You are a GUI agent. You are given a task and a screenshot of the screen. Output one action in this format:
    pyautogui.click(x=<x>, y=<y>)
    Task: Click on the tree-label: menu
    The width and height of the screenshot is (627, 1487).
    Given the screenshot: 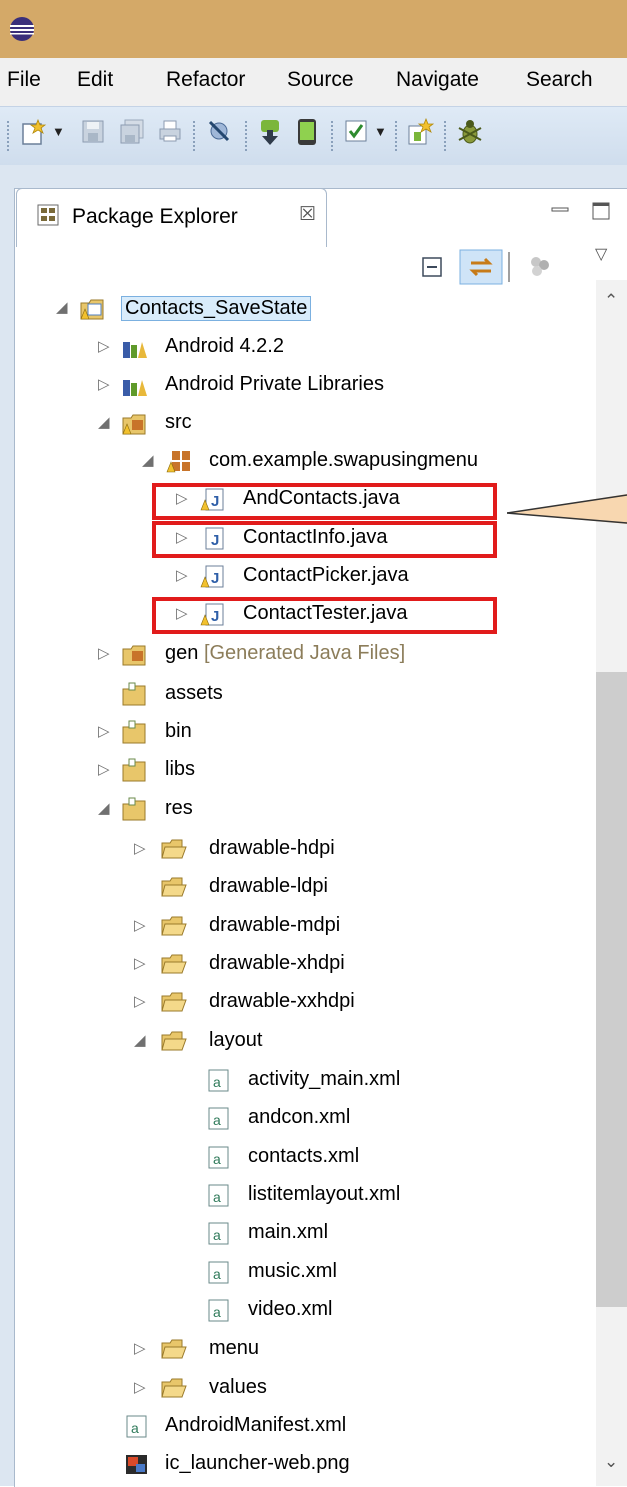 What is the action you would take?
    pyautogui.click(x=234, y=1348)
    